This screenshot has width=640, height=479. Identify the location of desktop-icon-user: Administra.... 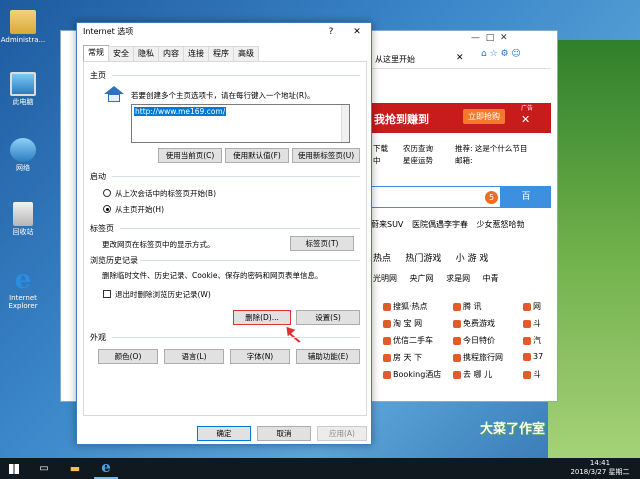
(23, 27).